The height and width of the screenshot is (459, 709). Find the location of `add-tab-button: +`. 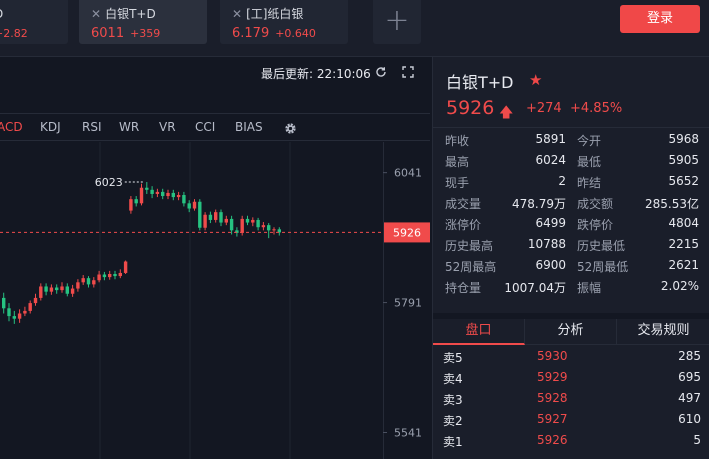

add-tab-button: + is located at coordinates (397, 22).